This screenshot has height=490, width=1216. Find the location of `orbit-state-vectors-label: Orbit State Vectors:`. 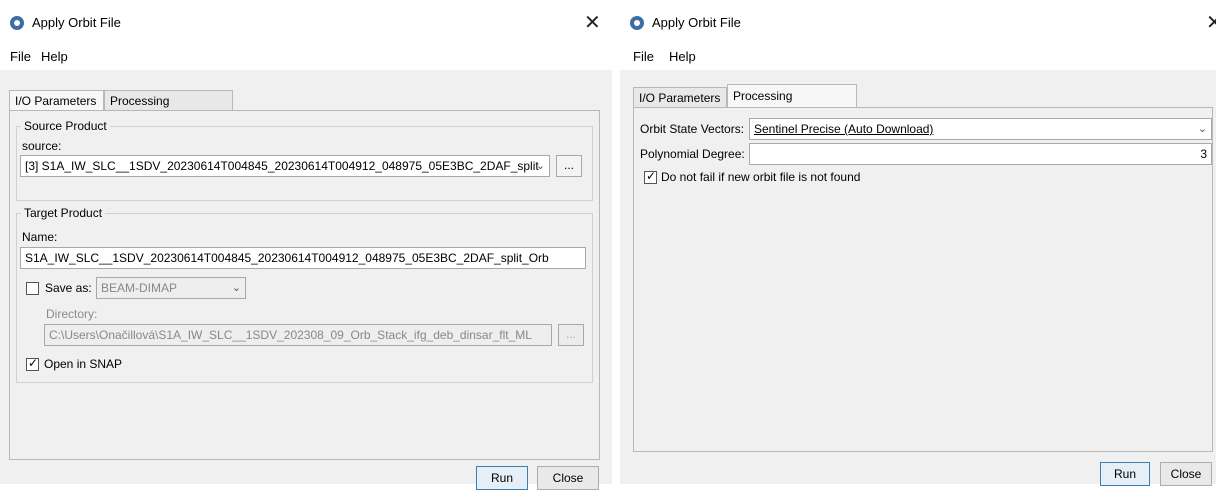

orbit-state-vectors-label: Orbit State Vectors: is located at coordinates (692, 129).